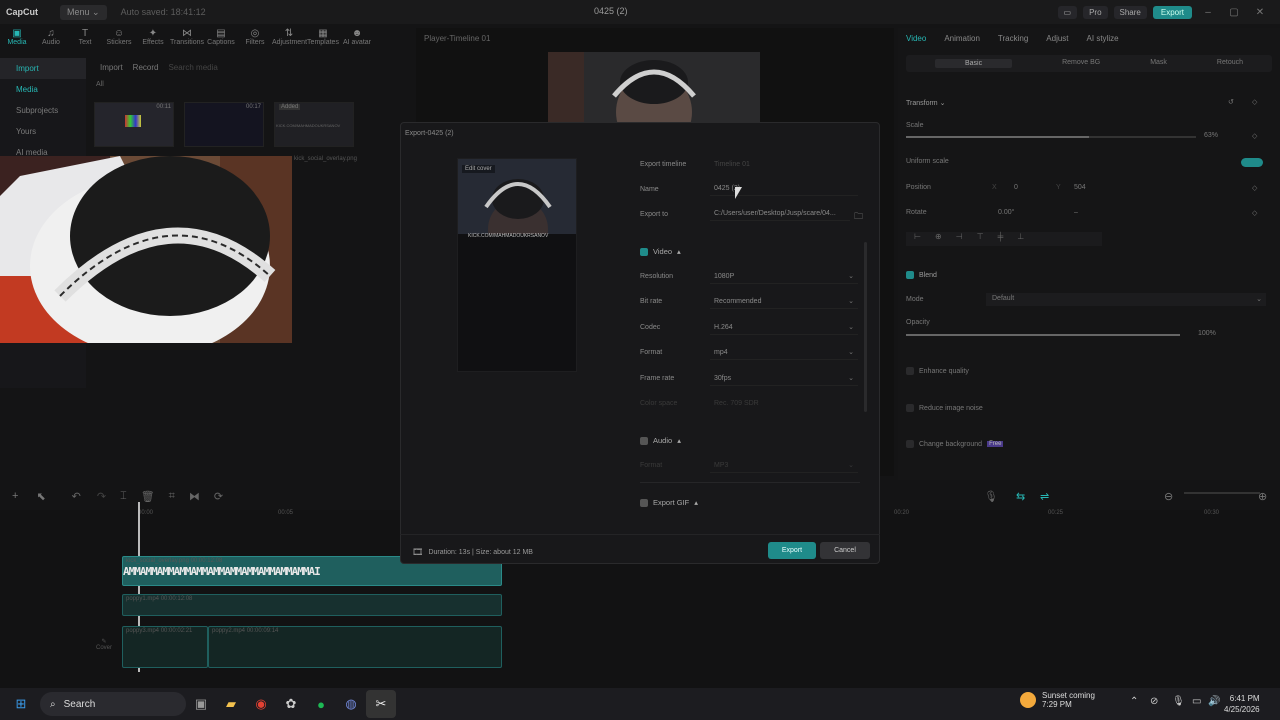 The image size is (1280, 720). Describe the element at coordinates (1168, 496) in the screenshot. I see `zoom-out-icon: ⊖` at that location.